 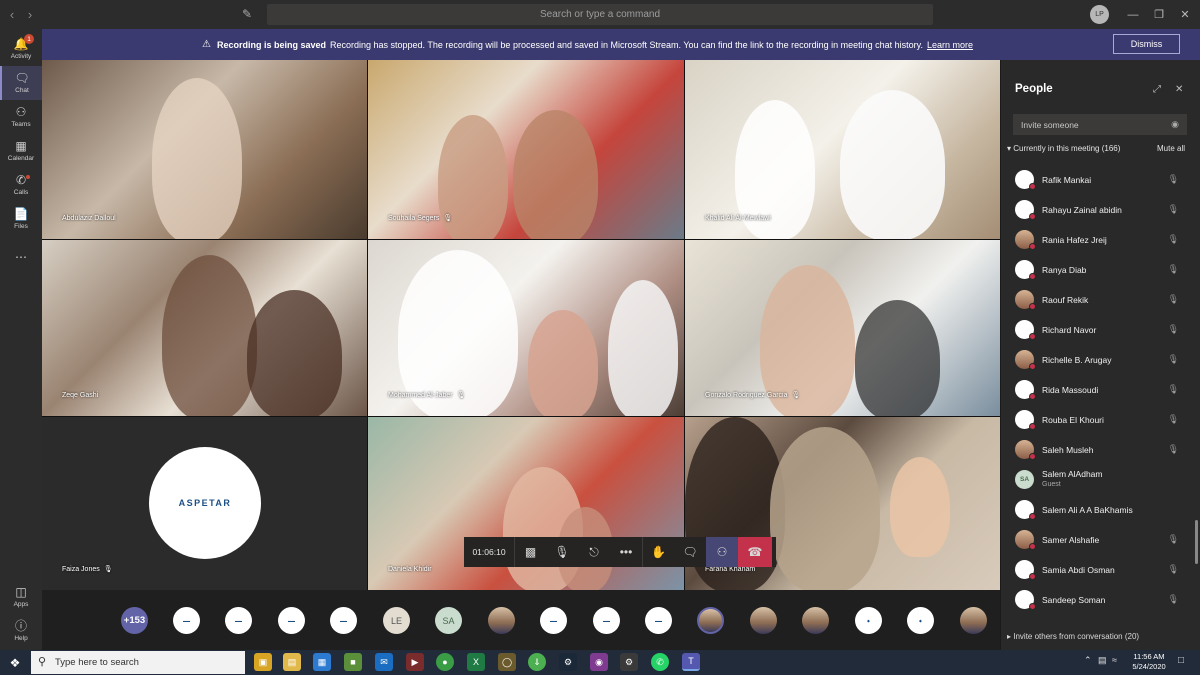 What do you see at coordinates (1097, 360) in the screenshot?
I see `participant-row: Richelle B. Arugay 🎙` at bounding box center [1097, 360].